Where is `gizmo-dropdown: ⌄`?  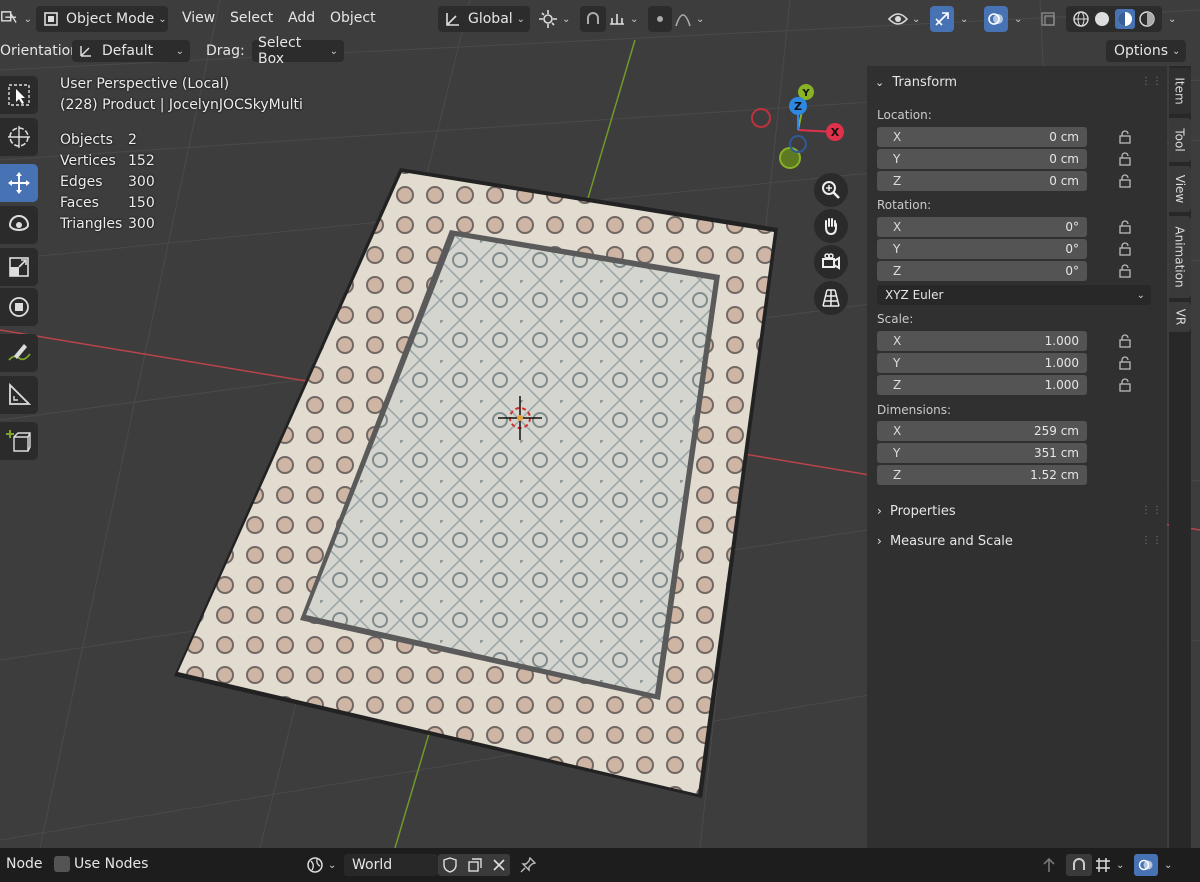 gizmo-dropdown: ⌄ is located at coordinates (965, 19).